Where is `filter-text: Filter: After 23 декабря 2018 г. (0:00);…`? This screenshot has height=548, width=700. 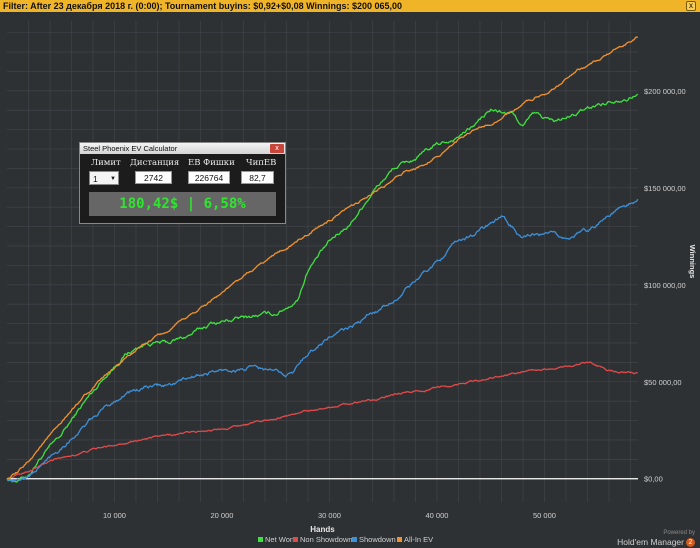
filter-text: Filter: After 23 декабря 2018 г. (0:00);… is located at coordinates (203, 6).